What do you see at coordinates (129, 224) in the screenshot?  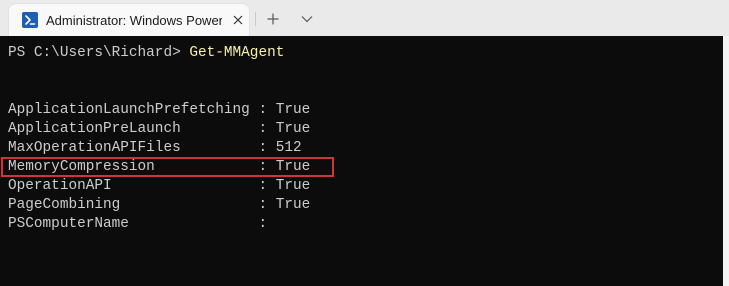 I see `property-name: PSComputerName` at bounding box center [129, 224].